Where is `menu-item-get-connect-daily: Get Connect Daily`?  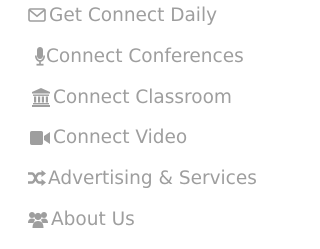
menu-item-get-connect-daily: Get Connect Daily is located at coordinates (151, 16).